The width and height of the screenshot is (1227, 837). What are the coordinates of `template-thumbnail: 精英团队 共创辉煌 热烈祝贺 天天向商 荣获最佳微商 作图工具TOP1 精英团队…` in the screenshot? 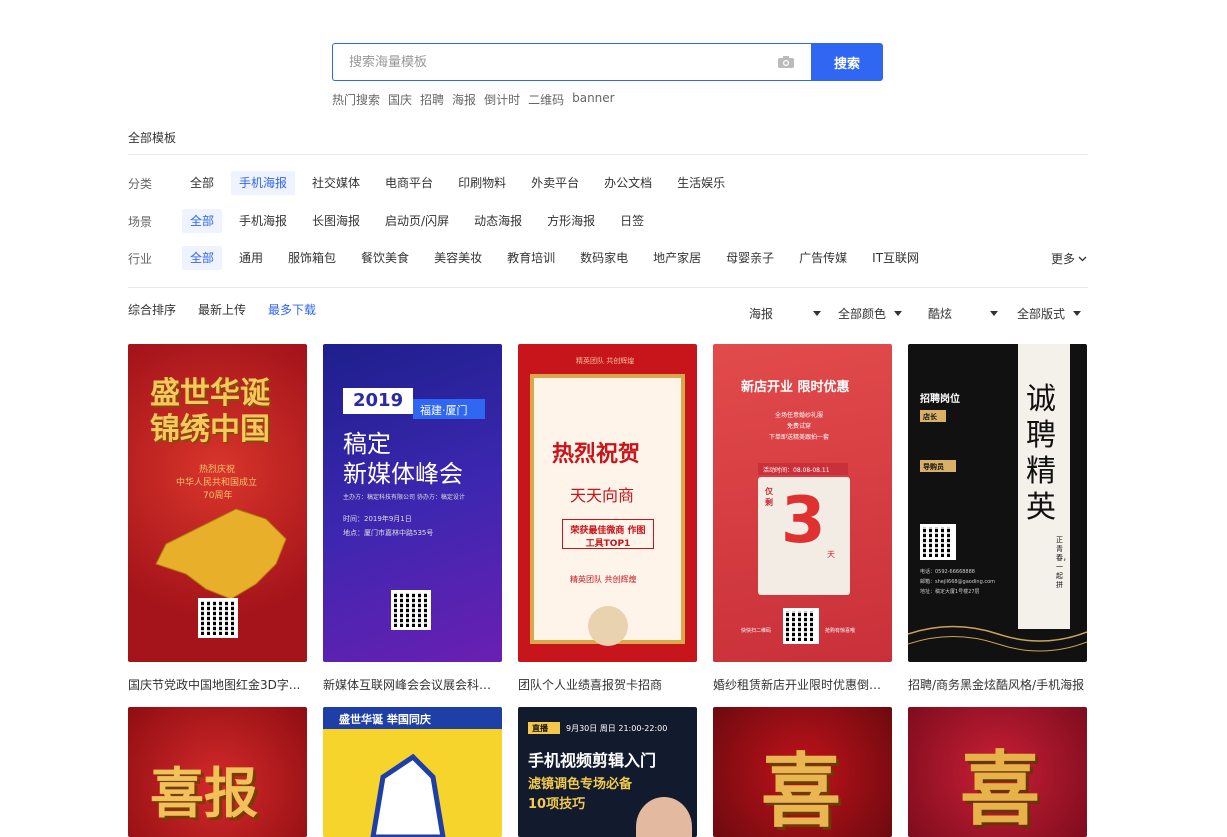 It's located at (607, 503).